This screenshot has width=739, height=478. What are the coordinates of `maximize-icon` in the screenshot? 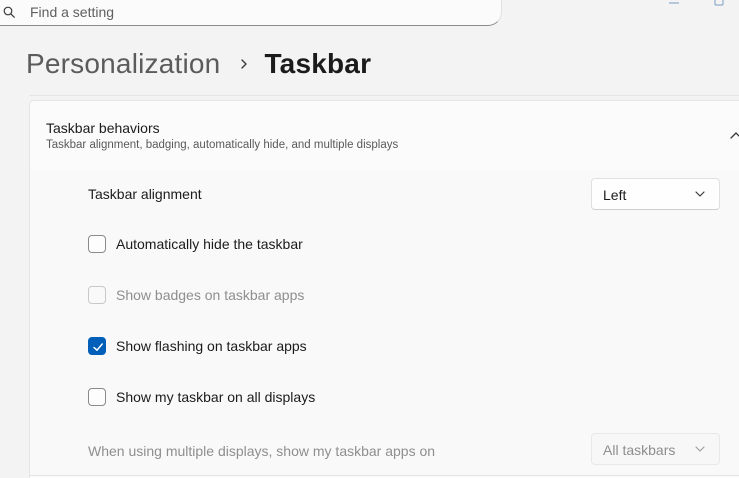 It's located at (719, 3).